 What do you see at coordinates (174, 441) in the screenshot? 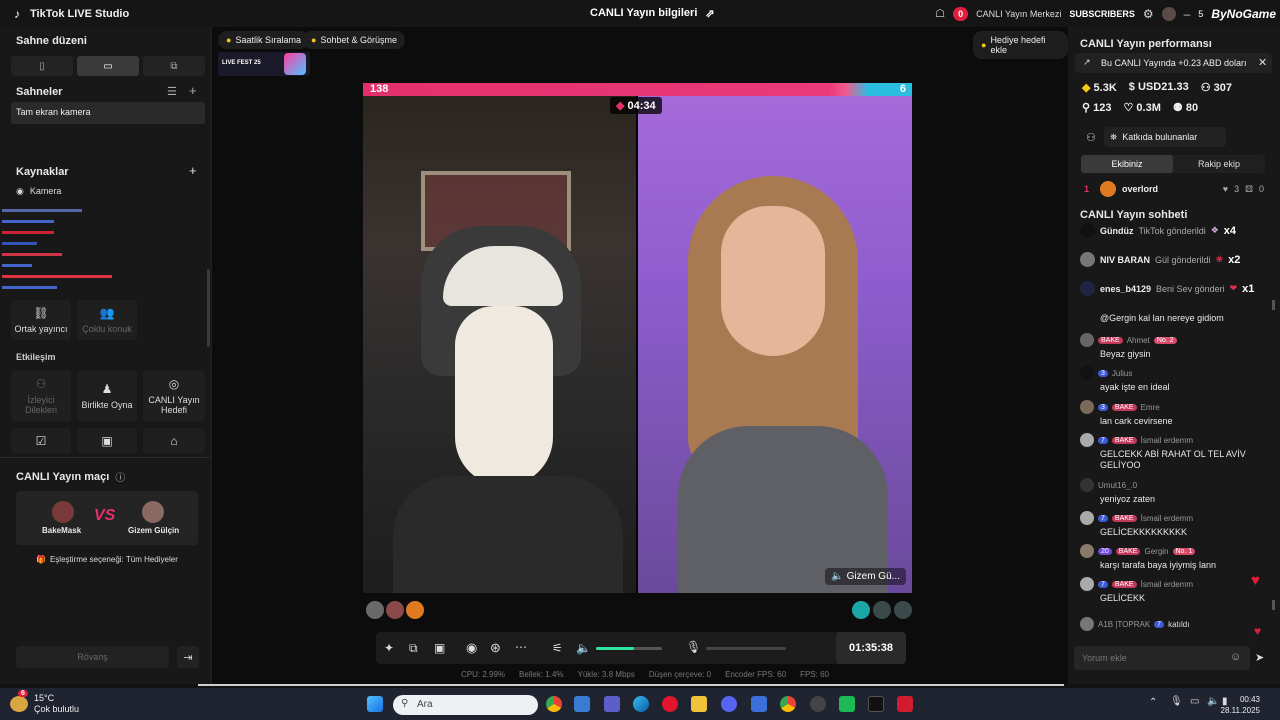
I see `tool-tile-3: ⌂` at bounding box center [174, 441].